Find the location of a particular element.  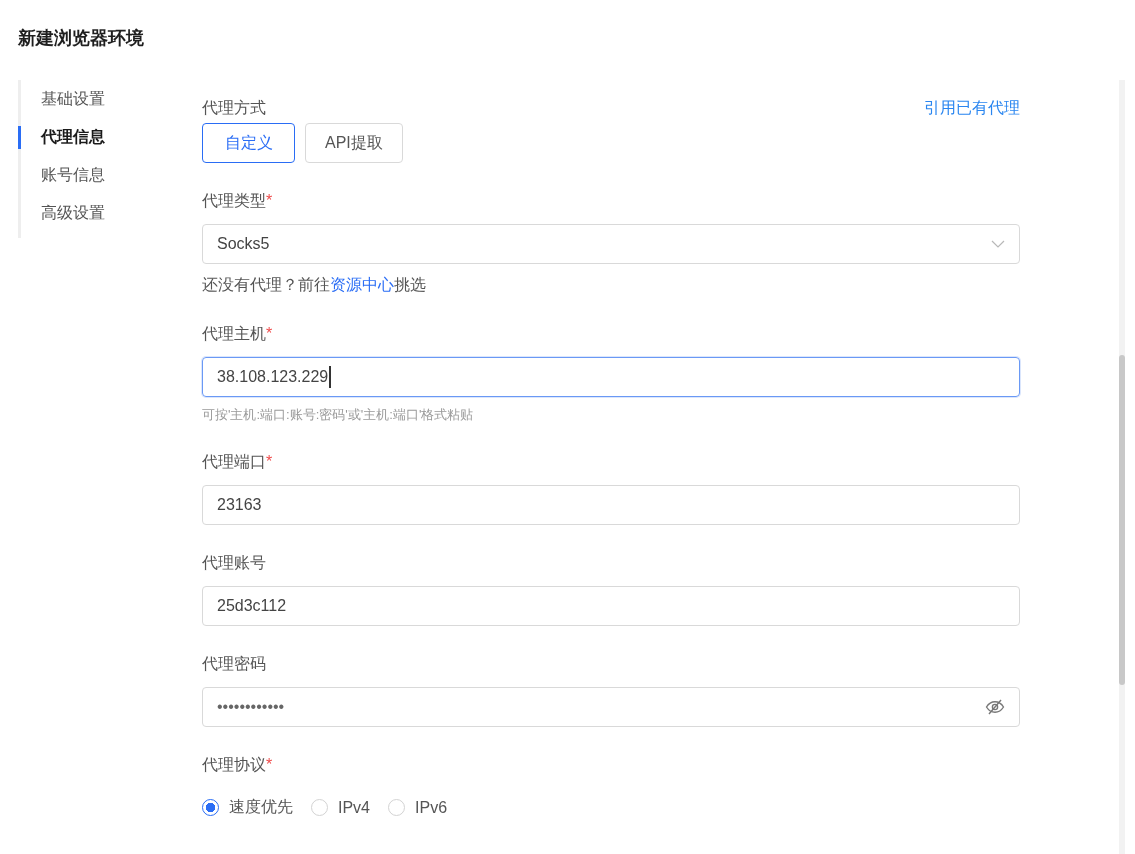

sidebar-item: 基础设置 is located at coordinates (92, 99).